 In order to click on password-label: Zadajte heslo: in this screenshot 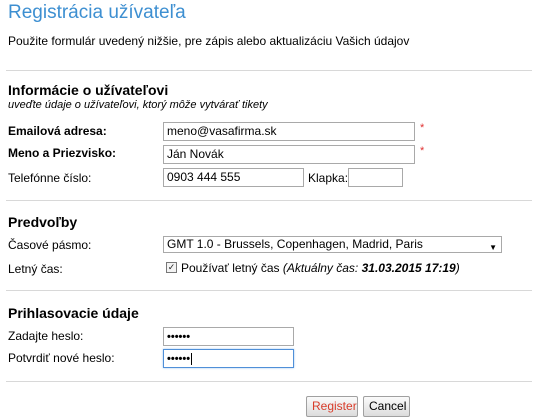, I will do `click(46, 336)`.